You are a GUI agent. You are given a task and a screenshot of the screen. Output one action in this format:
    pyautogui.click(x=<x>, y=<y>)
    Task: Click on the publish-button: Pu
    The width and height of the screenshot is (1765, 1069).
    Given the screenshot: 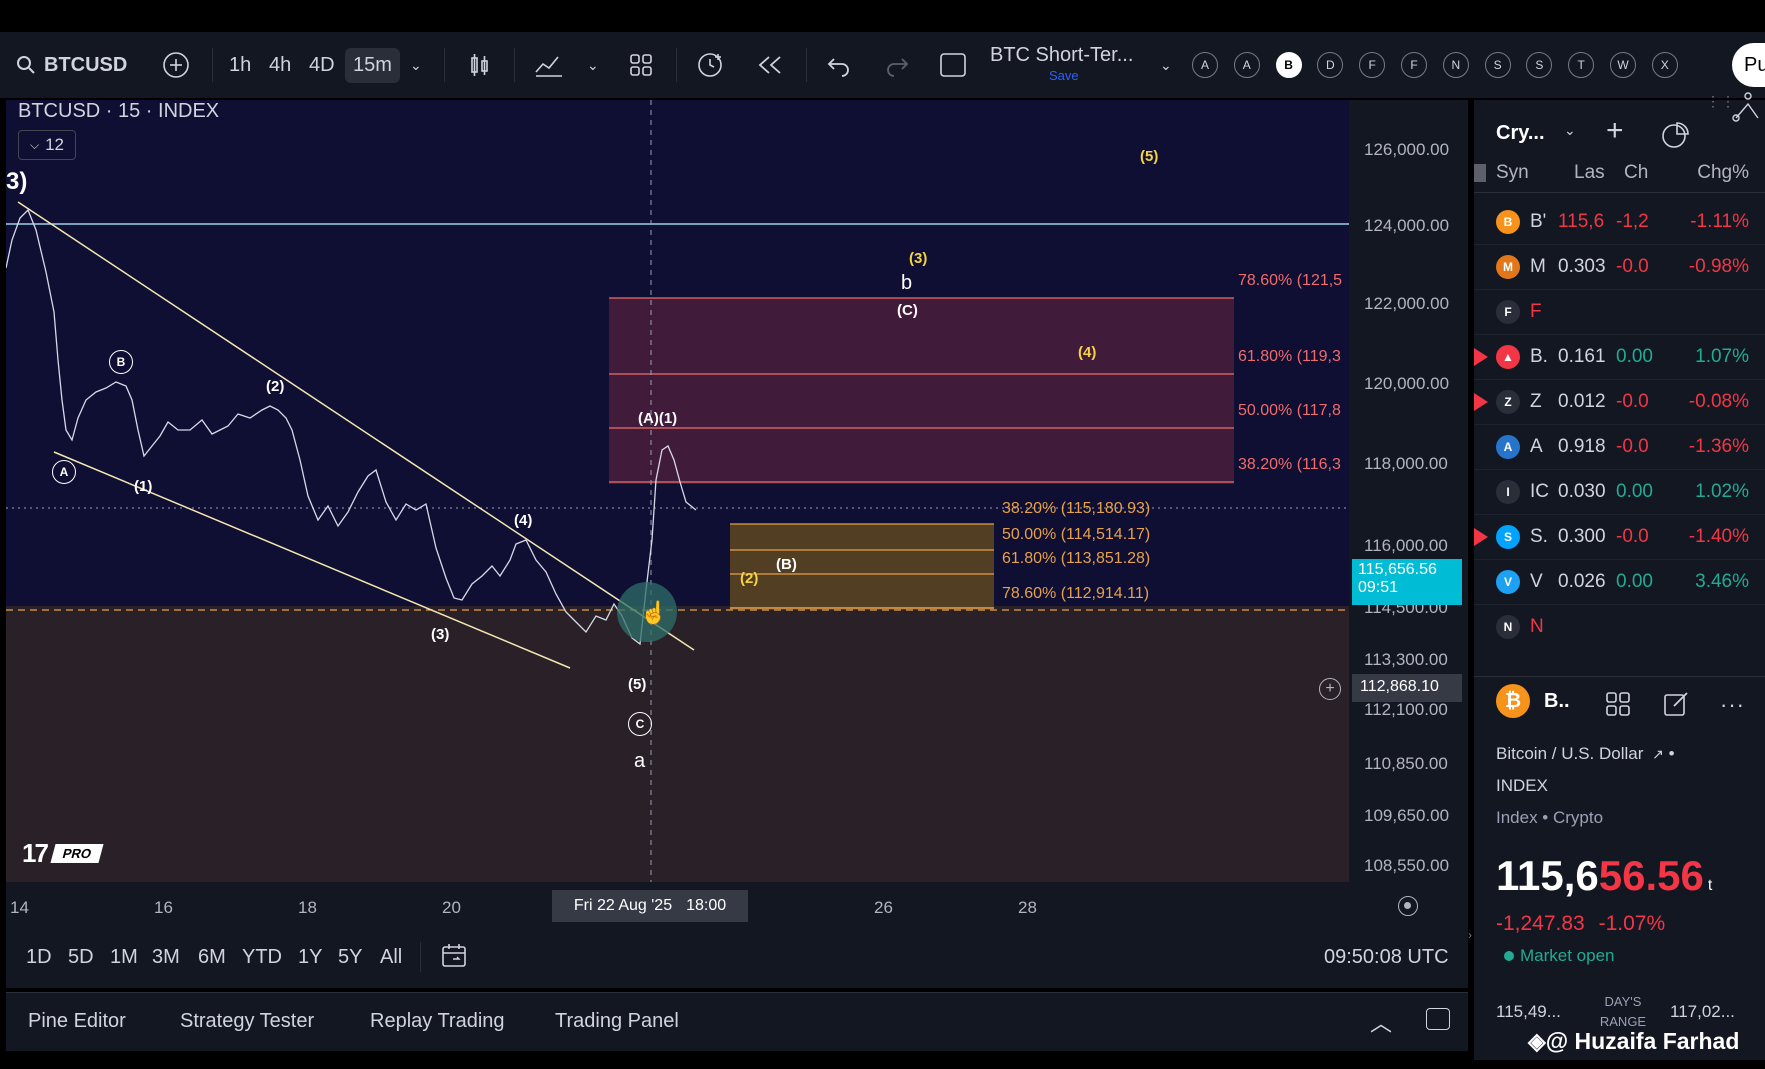 What is the action you would take?
    pyautogui.click(x=1748, y=65)
    